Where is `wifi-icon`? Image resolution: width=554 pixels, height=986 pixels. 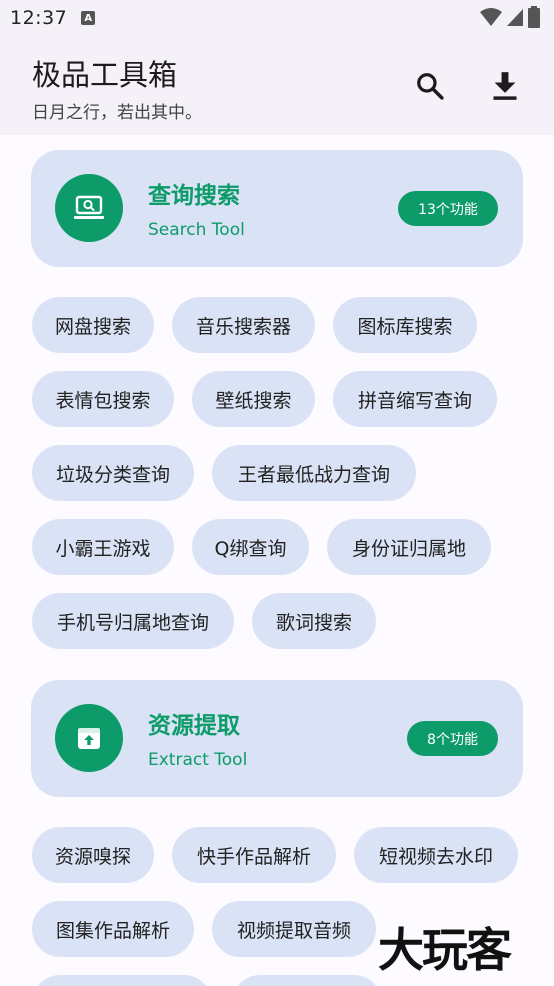 wifi-icon is located at coordinates (491, 17).